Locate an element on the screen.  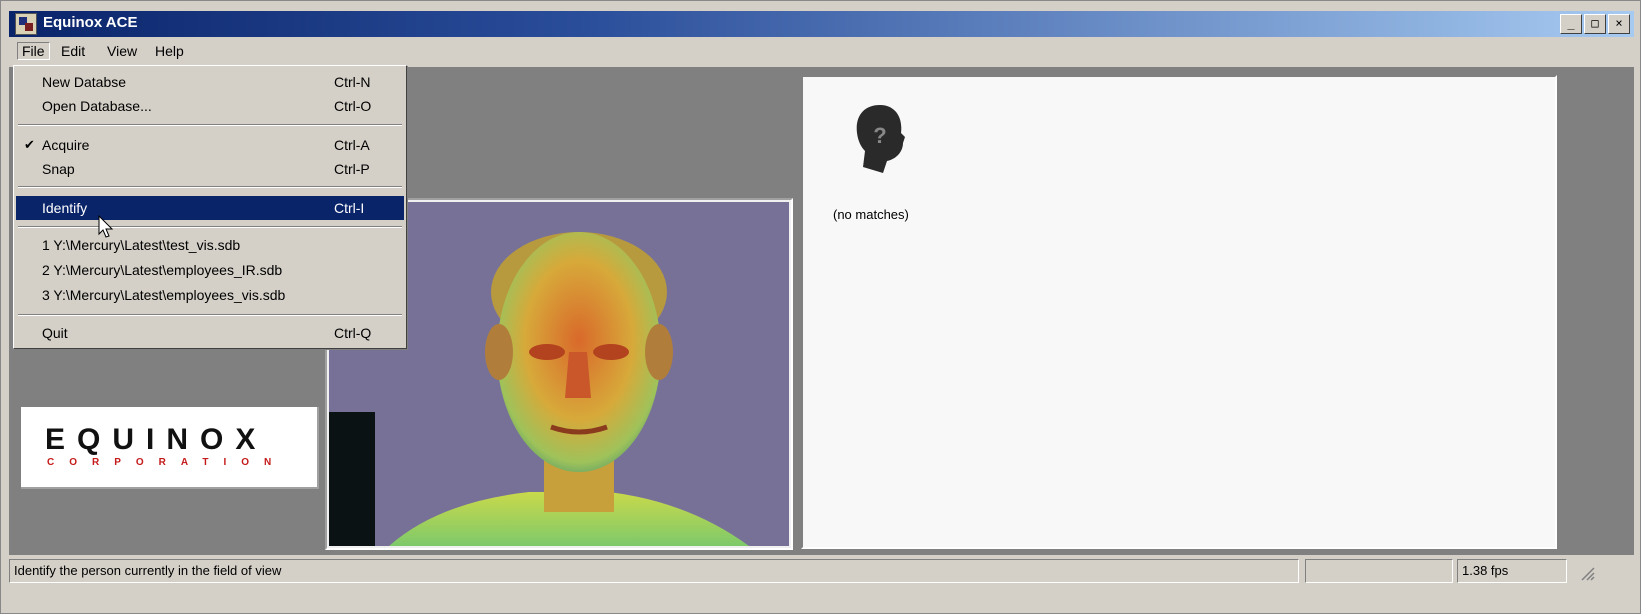
menu-edit: Edit is located at coordinates (73, 51).